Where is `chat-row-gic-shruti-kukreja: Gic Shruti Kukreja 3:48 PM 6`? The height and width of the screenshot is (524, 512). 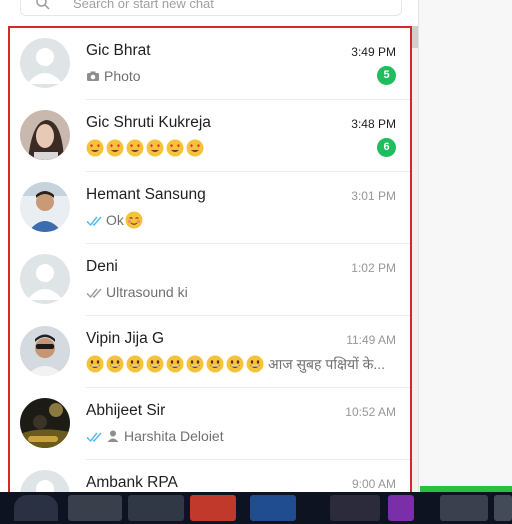 chat-row-gic-shruti-kukreja: Gic Shruti Kukreja 3:48 PM 6 is located at coordinates (210, 136).